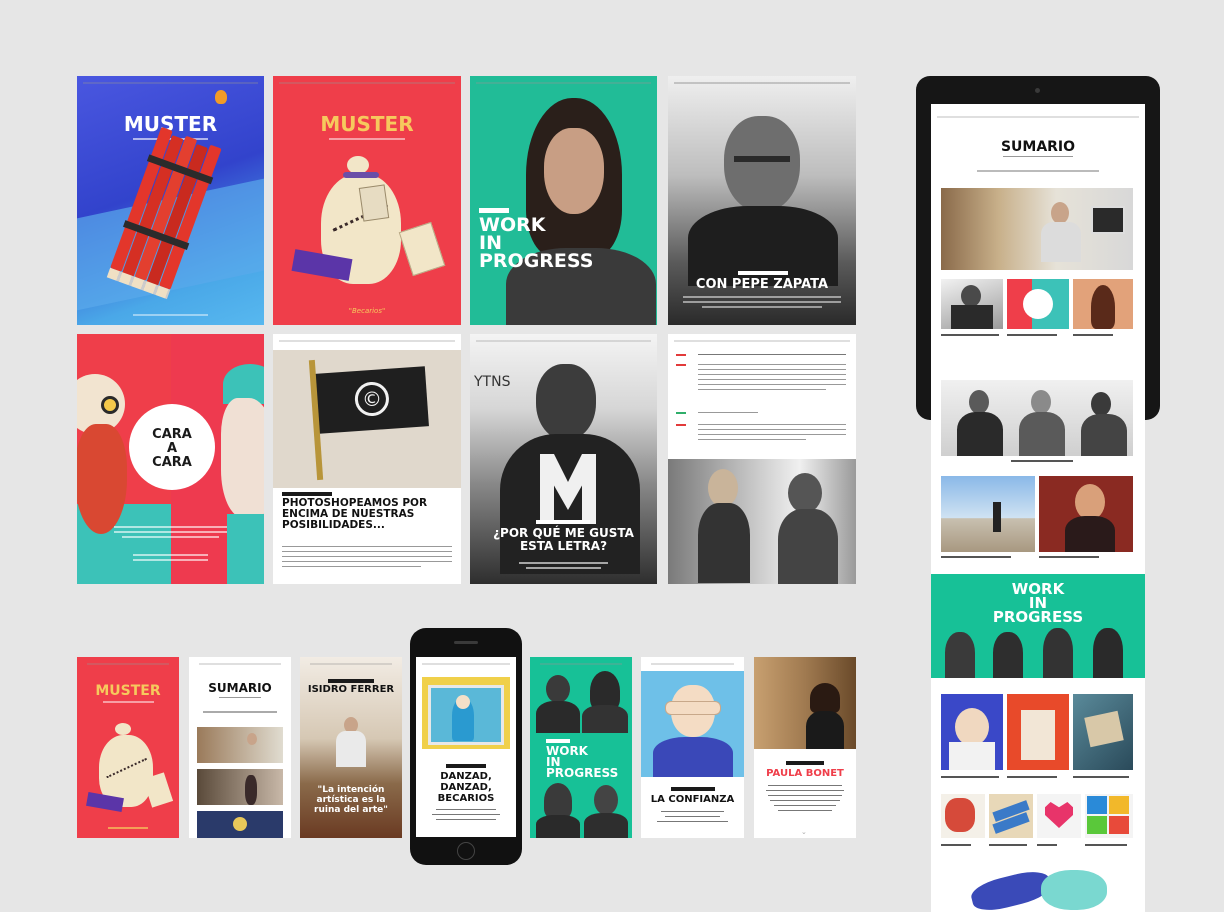 This screenshot has height=912, width=1224. What do you see at coordinates (367, 311) in the screenshot?
I see `cover-quote: "Becarios"` at bounding box center [367, 311].